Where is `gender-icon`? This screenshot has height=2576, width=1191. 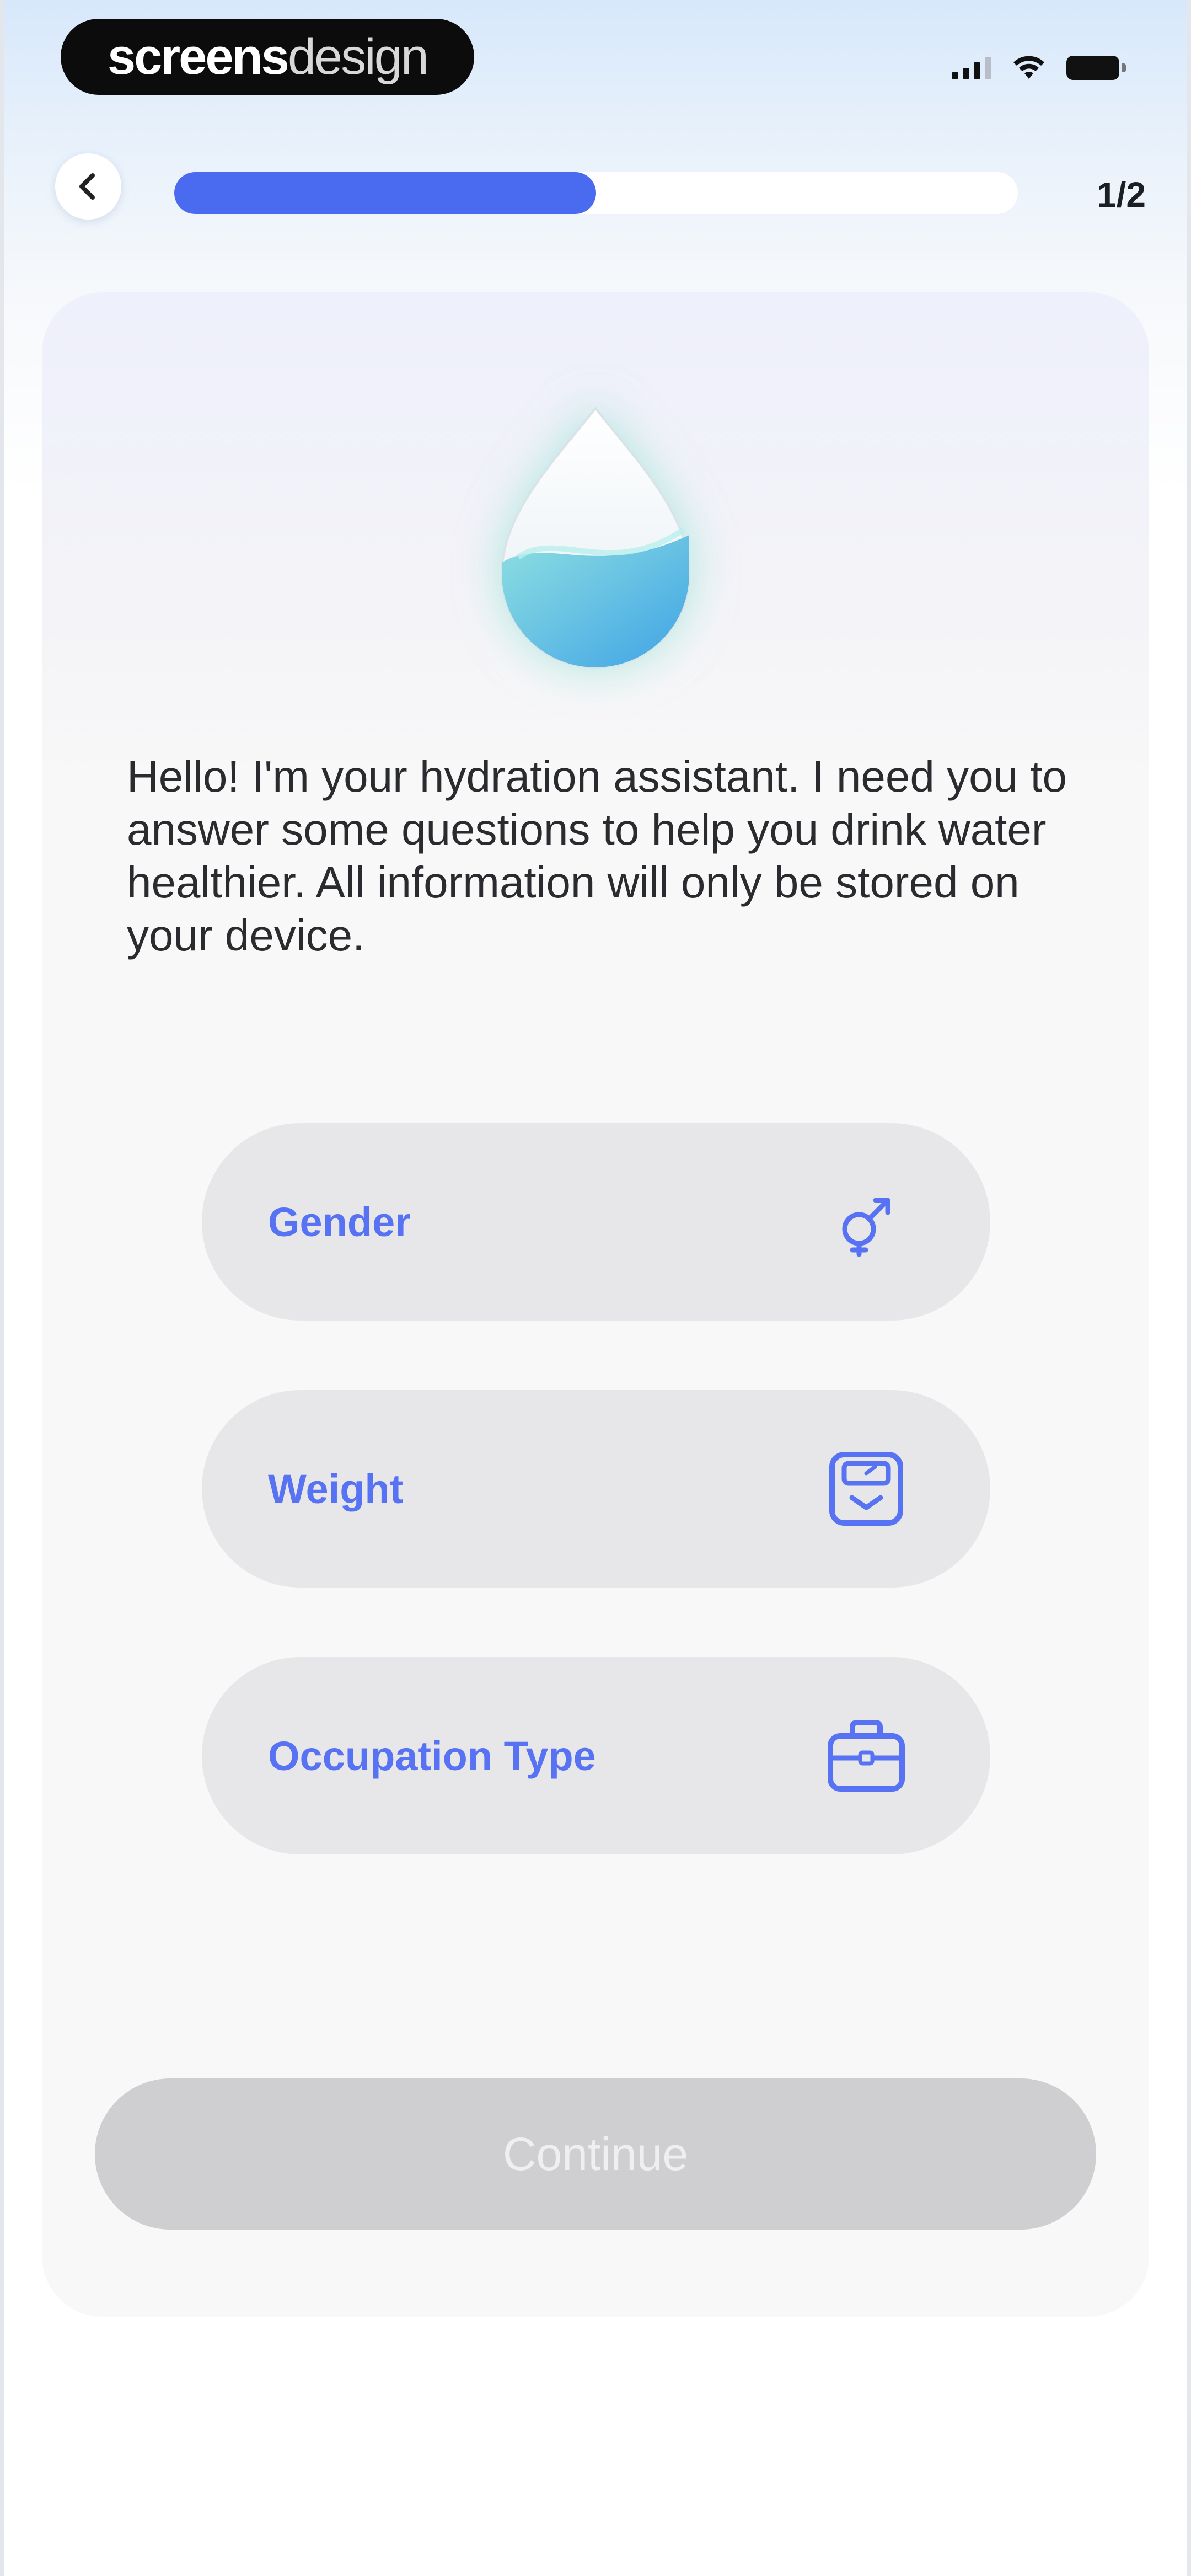
gender-icon is located at coordinates (867, 1221).